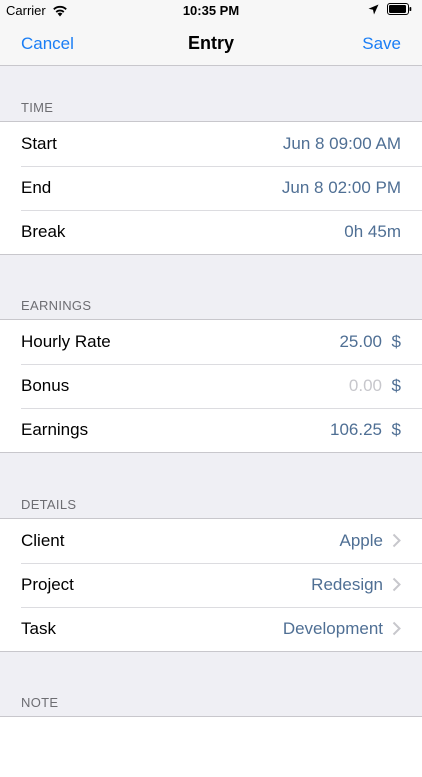 The width and height of the screenshot is (422, 777). What do you see at coordinates (396, 385) in the screenshot?
I see `bonus-unit: $` at bounding box center [396, 385].